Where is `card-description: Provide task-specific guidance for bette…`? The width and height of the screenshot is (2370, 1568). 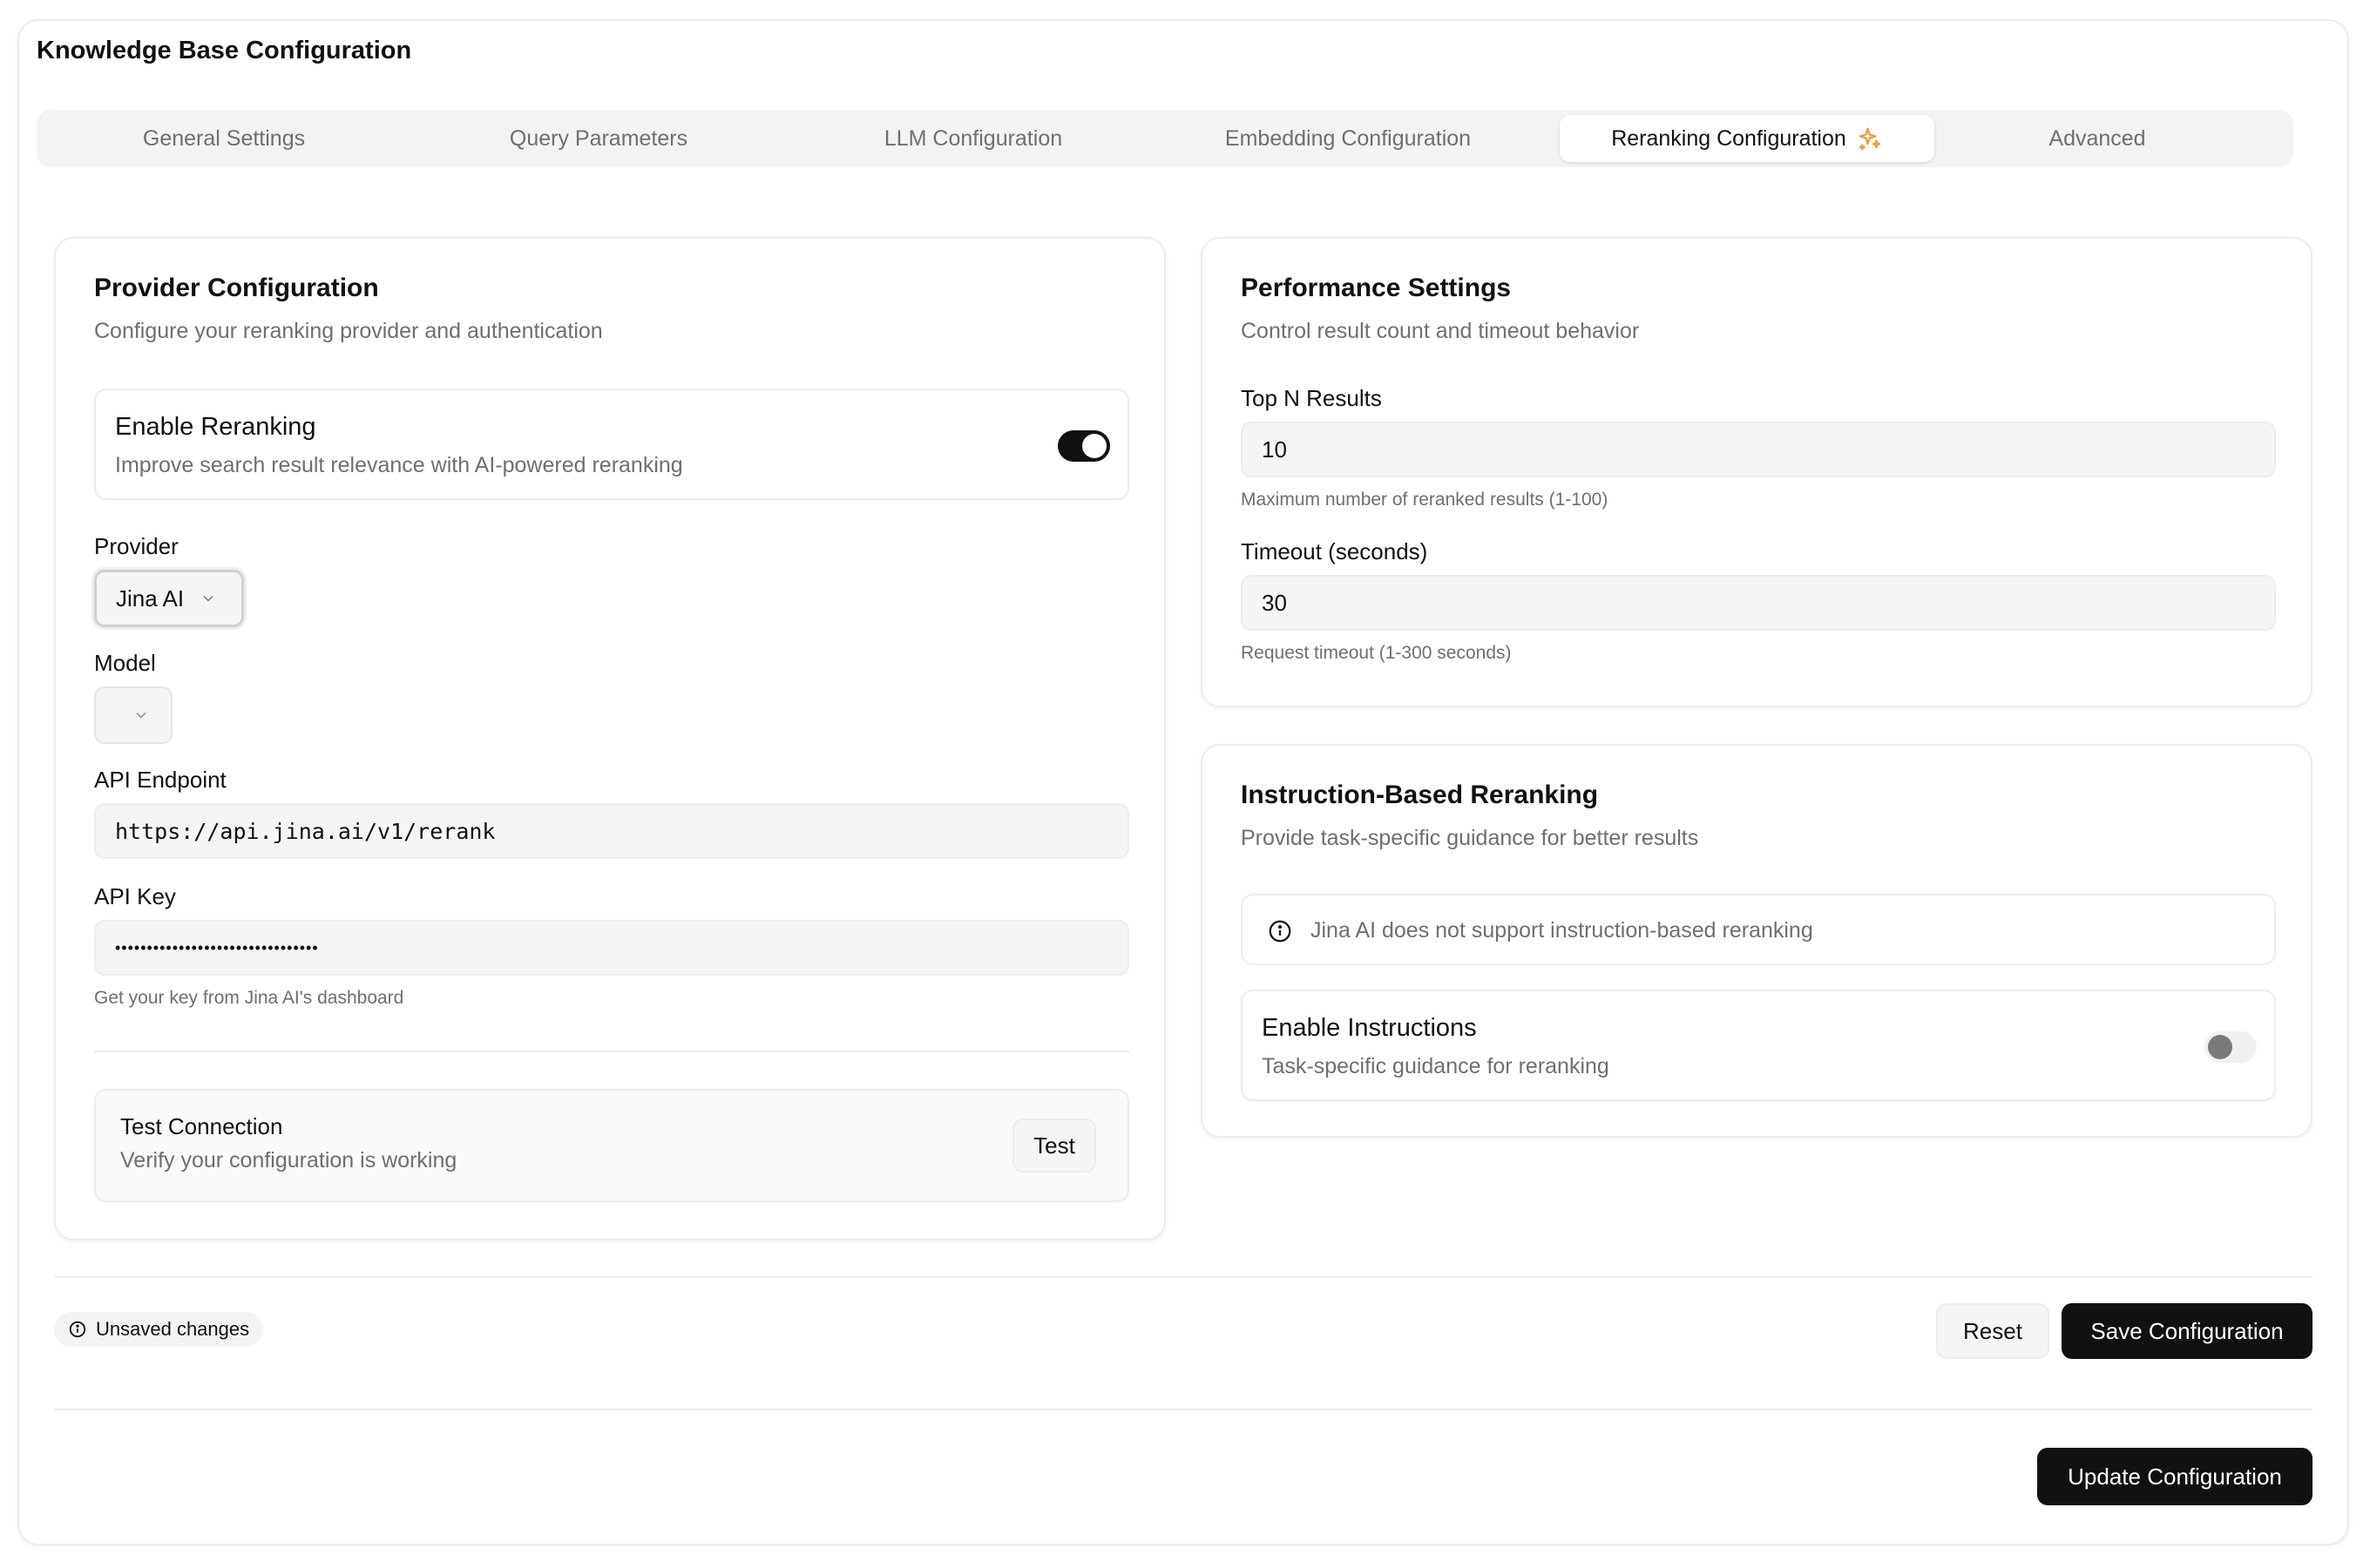 card-description: Provide task-specific guidance for bette… is located at coordinates (1470, 838).